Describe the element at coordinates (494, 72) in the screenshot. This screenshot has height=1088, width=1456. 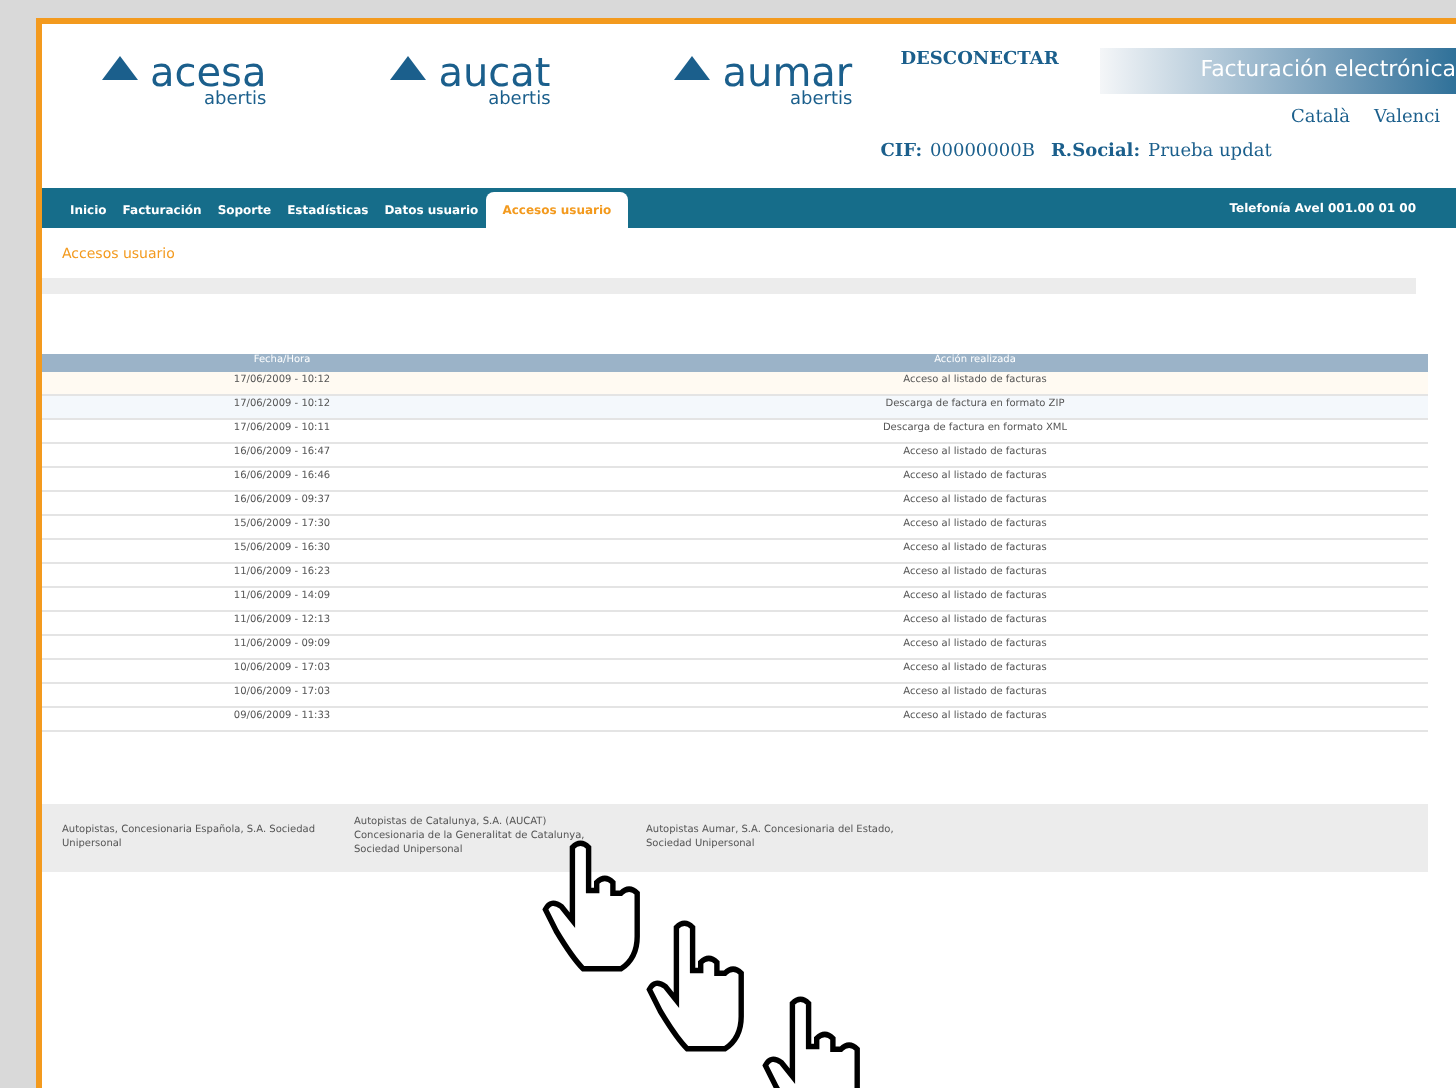
I see `logo-text: aucat` at that location.